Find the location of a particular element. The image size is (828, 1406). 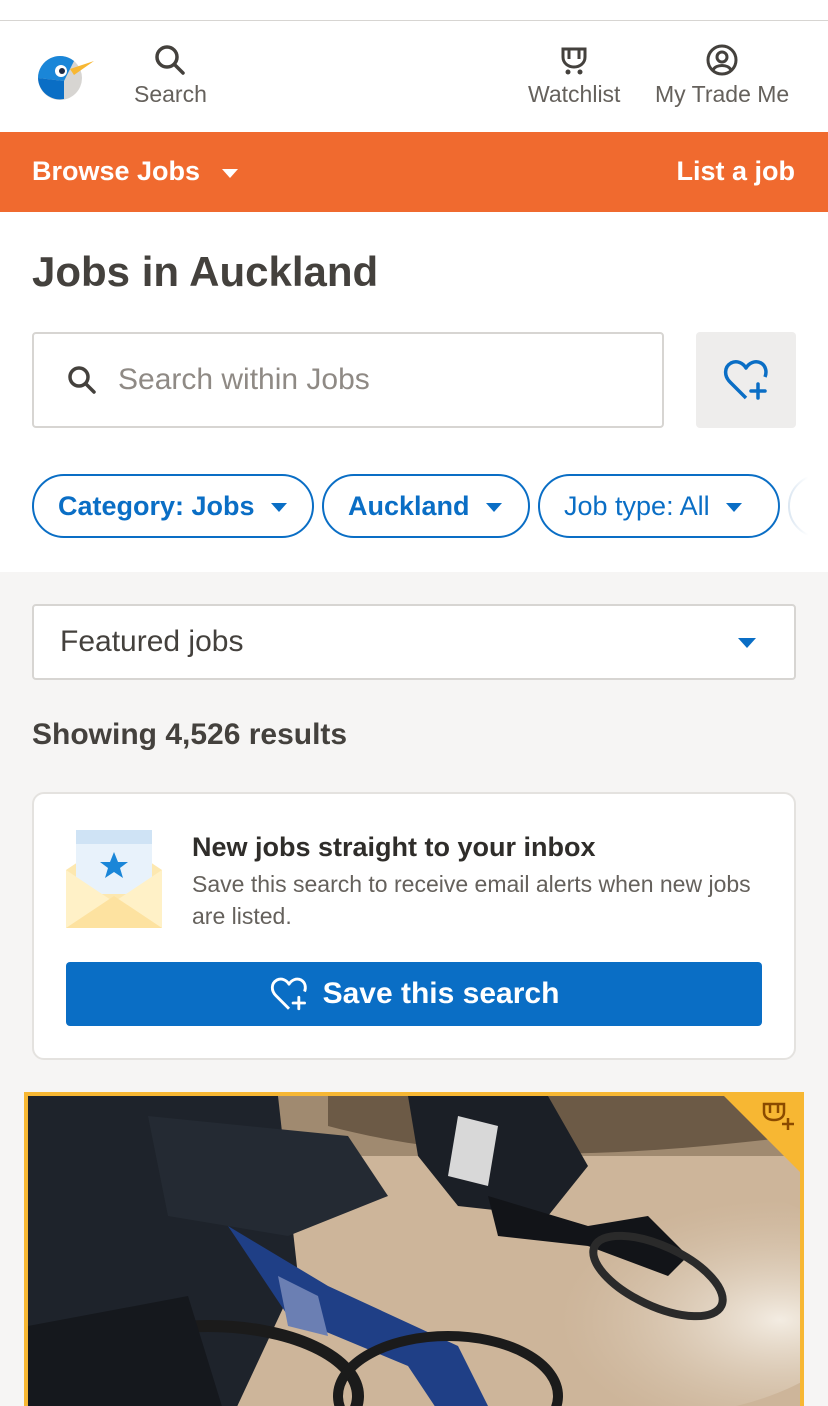

alert-title: New jobs straight to your inbox is located at coordinates (394, 847).